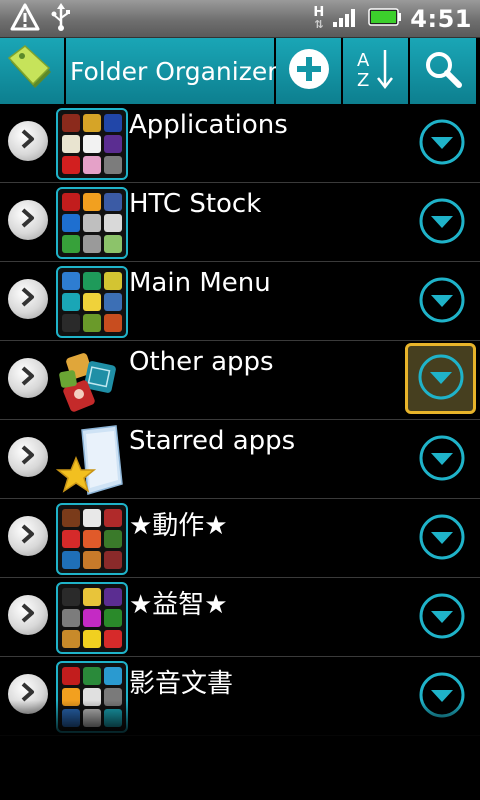 This screenshot has height=800, width=480. I want to click on folder-row-htc-stock: HTC Stock, so click(240, 222).